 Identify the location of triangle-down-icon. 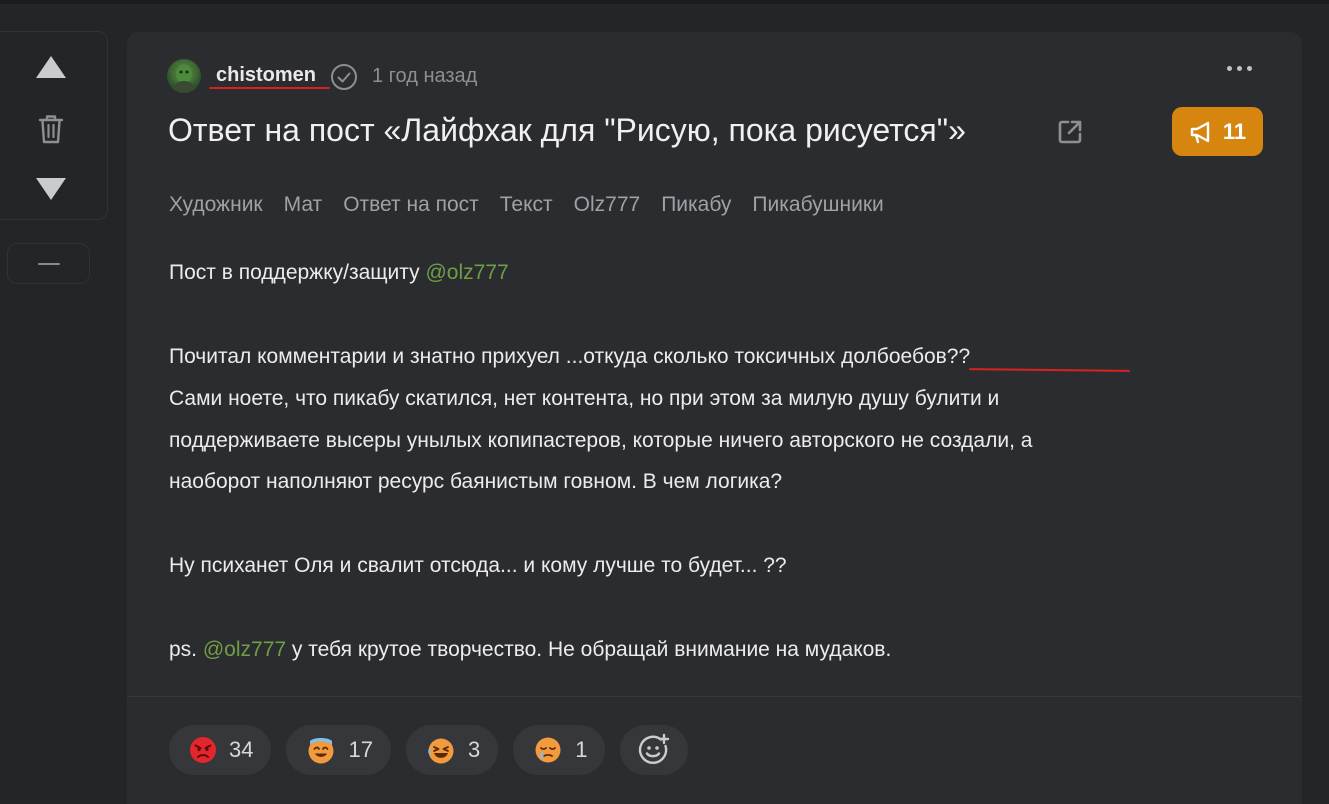
(51, 189).